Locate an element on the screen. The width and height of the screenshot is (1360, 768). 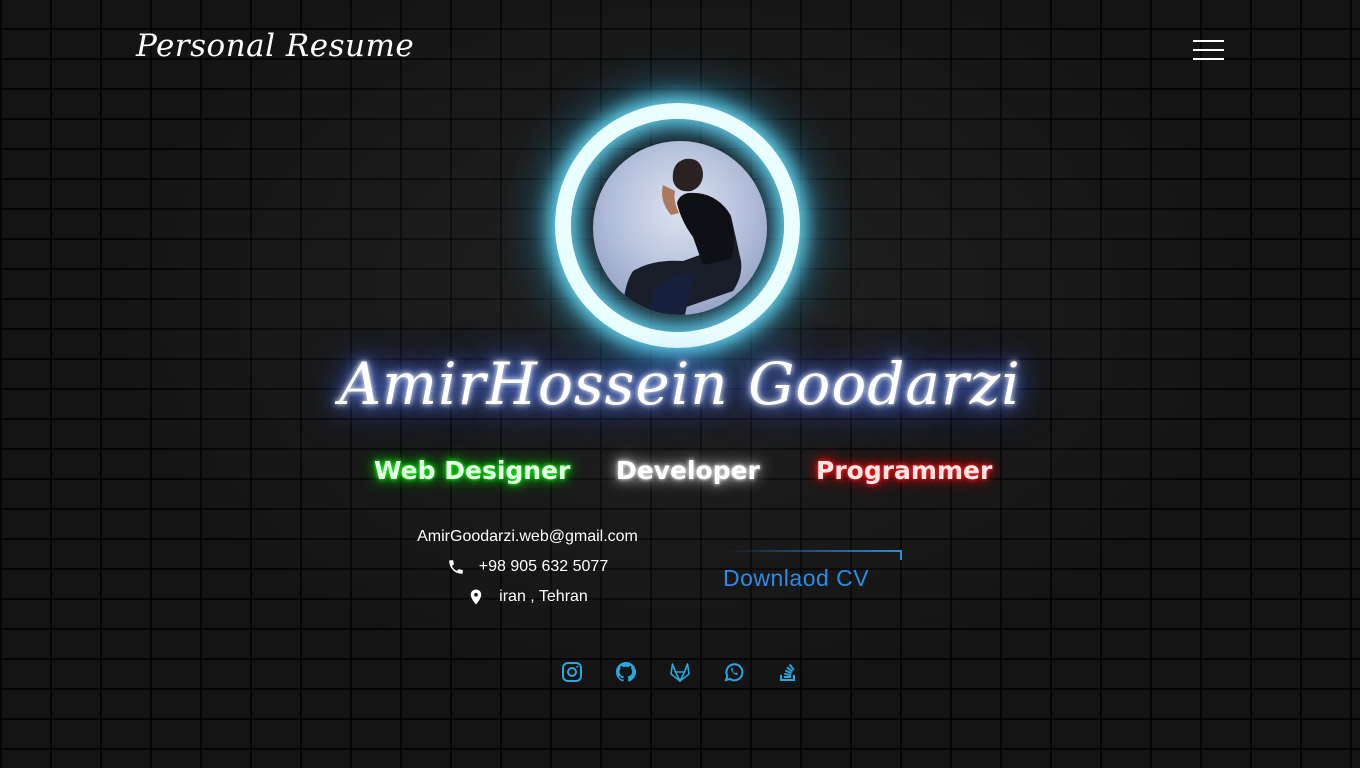
social-links is located at coordinates (680, 673).